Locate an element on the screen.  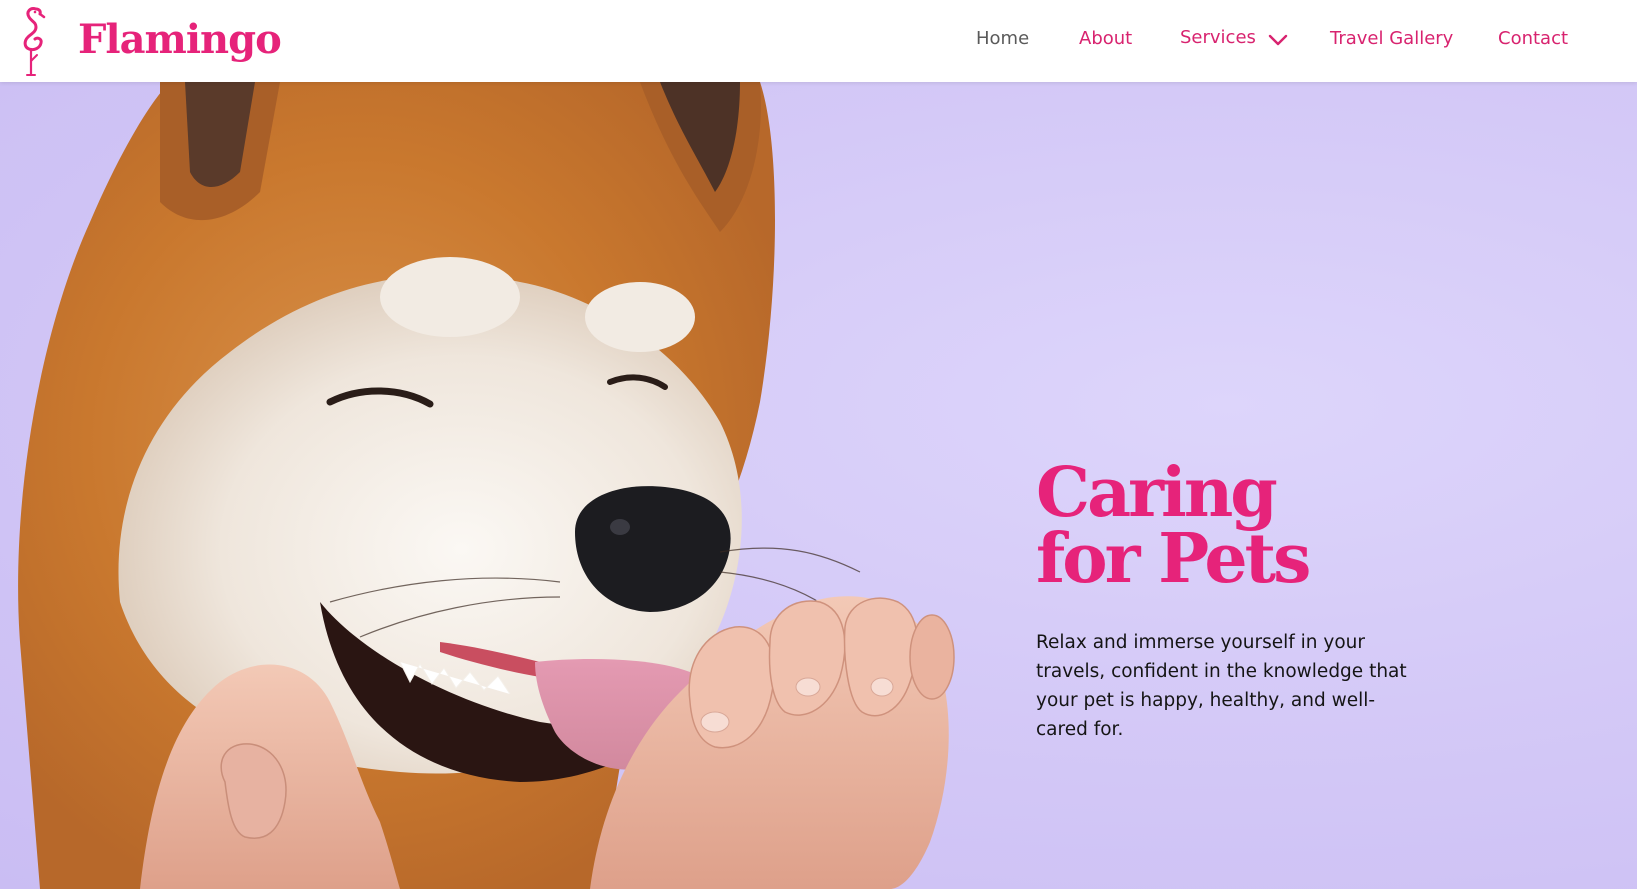
hero-title: Caring for Pets is located at coordinates (1173, 526).